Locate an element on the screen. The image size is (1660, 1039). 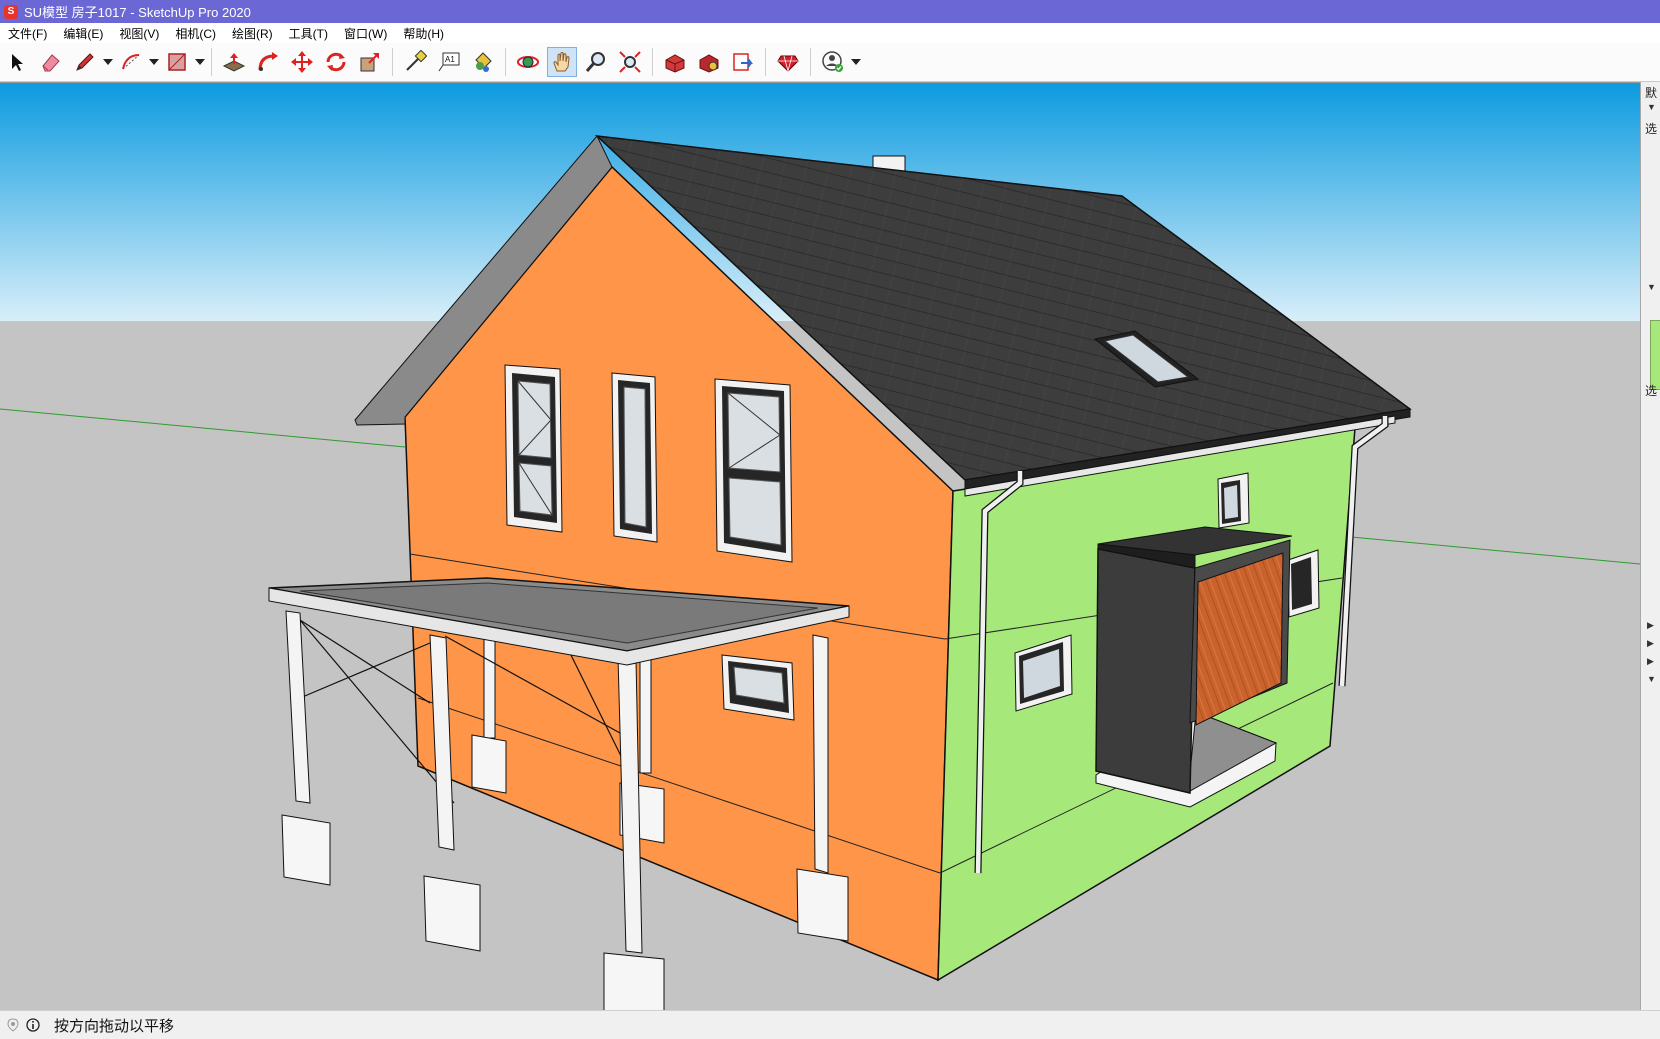
select-tool-button is located at coordinates (17, 62).